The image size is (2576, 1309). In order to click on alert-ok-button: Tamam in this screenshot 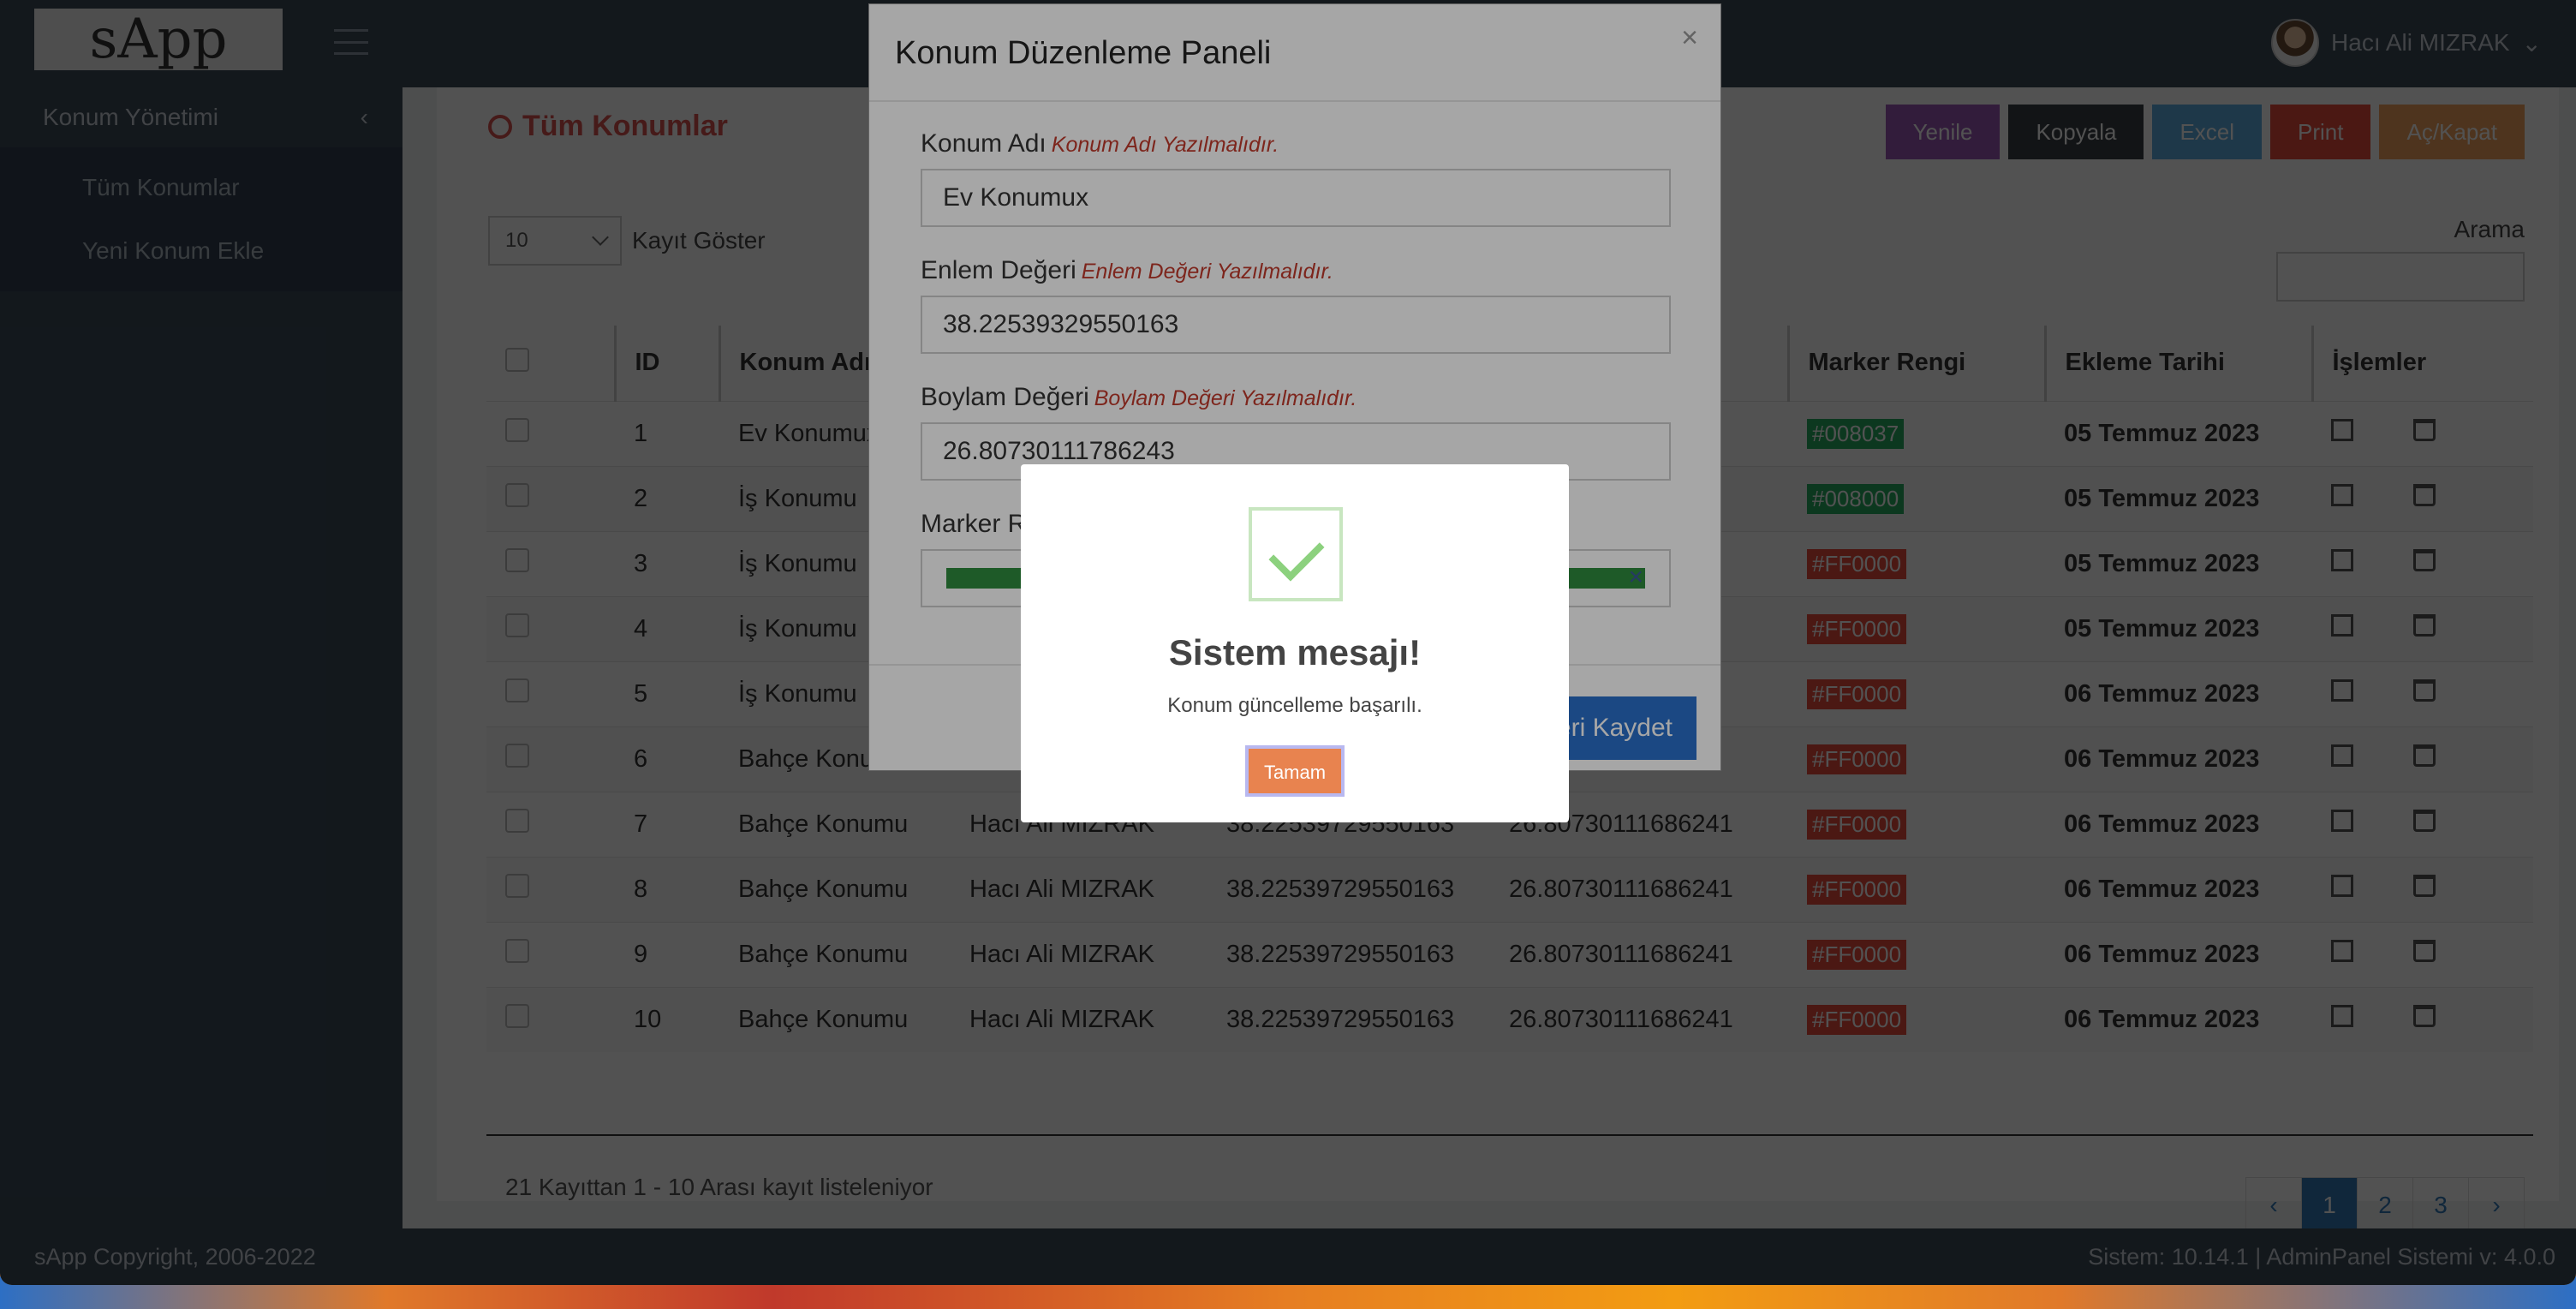, I will do `click(1295, 771)`.